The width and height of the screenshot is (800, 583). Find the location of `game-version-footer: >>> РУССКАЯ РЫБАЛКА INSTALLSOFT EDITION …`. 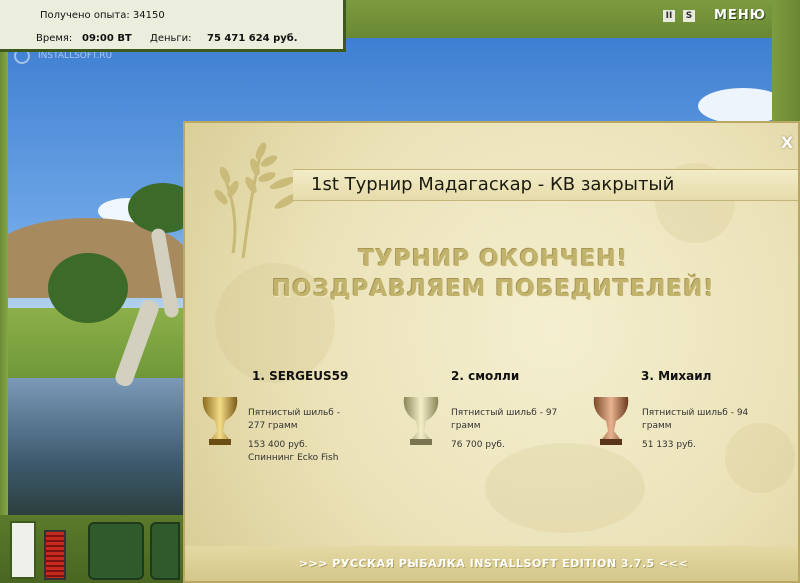

game-version-footer: >>> РУССКАЯ РЫБАЛКА INSTALLSOFT EDITION … is located at coordinates (493, 563).